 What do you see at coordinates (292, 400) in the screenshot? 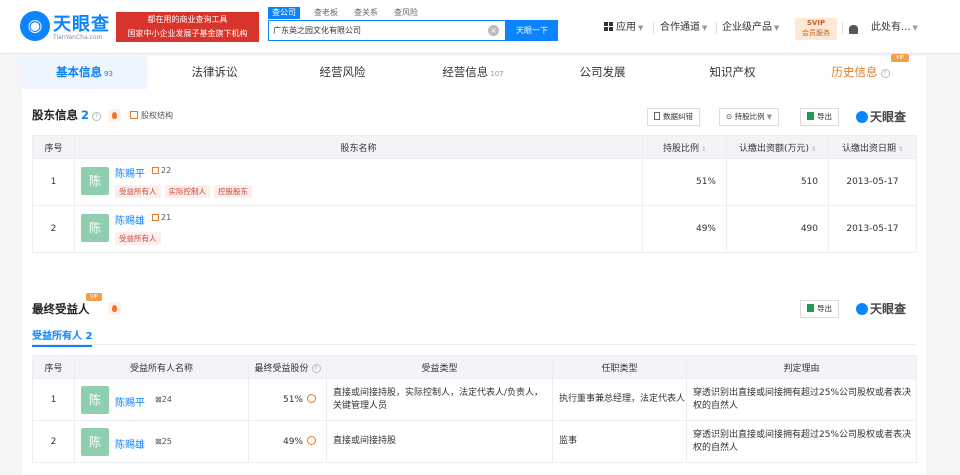
I see `beneficial-share: 51%` at bounding box center [292, 400].